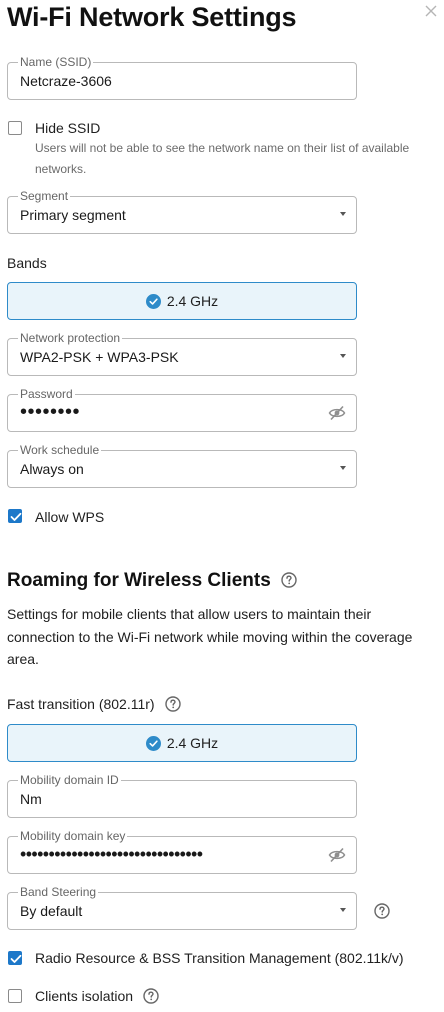 The height and width of the screenshot is (1012, 444). Describe the element at coordinates (52, 469) in the screenshot. I see `schedule-value: Always on` at that location.